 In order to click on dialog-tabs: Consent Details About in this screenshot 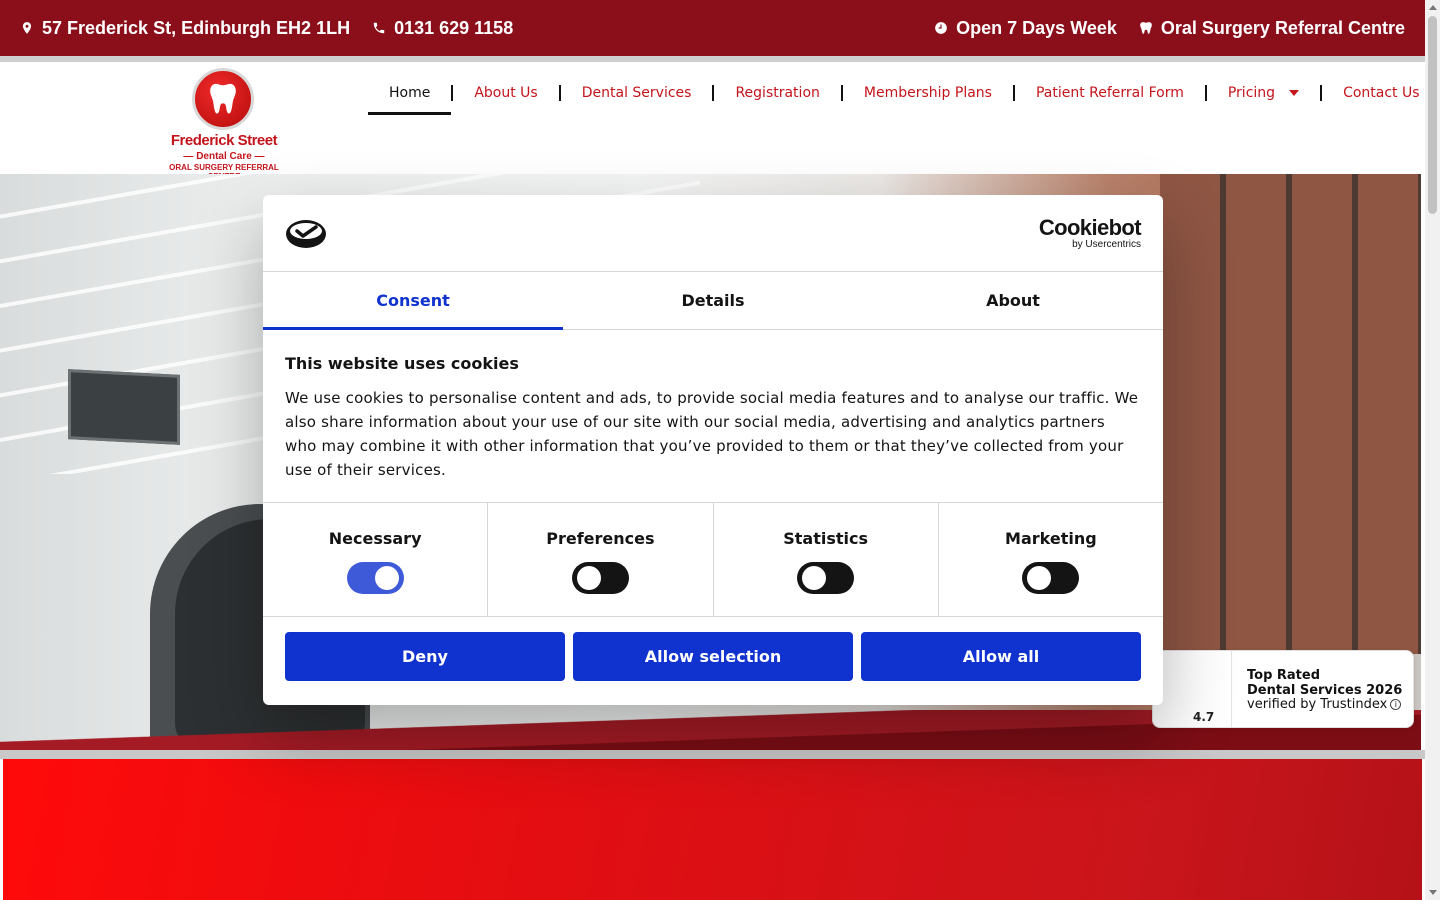, I will do `click(713, 301)`.